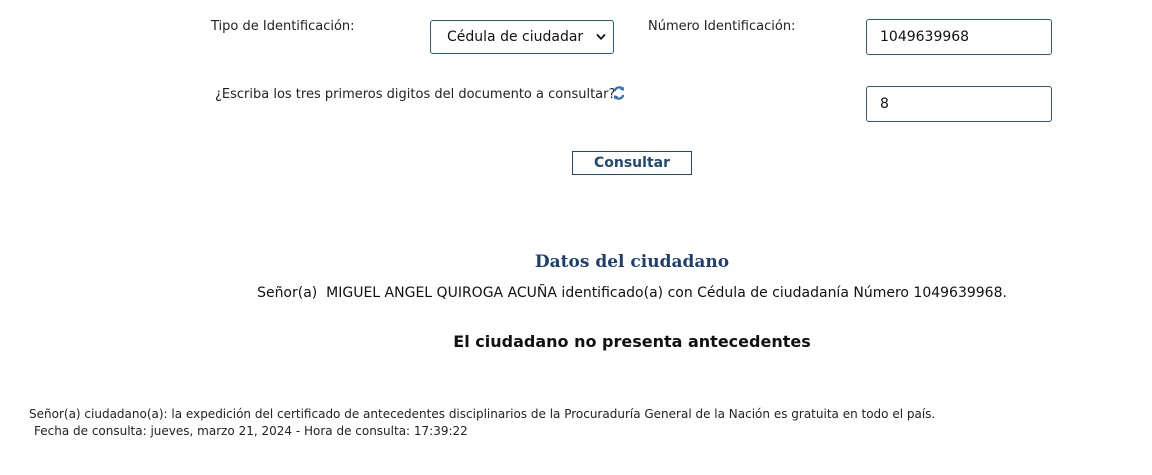 The image size is (1152, 475). I want to click on id-number-value: 1049639968, so click(925, 37).